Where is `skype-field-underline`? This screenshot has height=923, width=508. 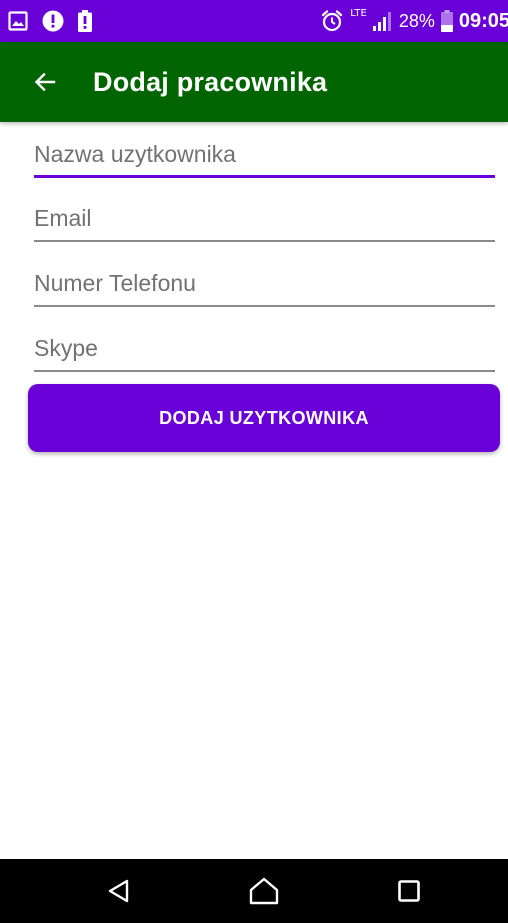
skype-field-underline is located at coordinates (264, 371).